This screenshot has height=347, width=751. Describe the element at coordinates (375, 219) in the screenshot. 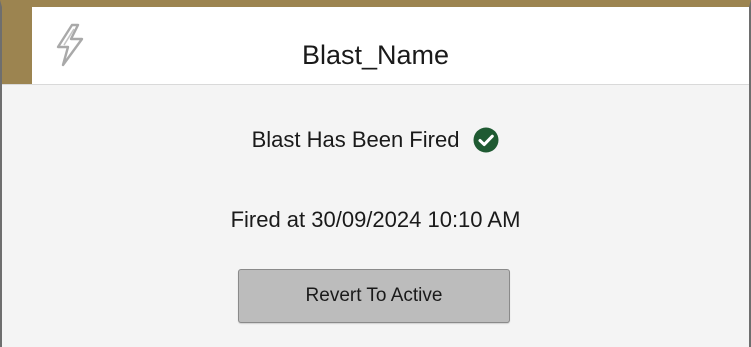

I see `fired-timestamp: Fired at 30/09/2024 10:10 AM` at that location.